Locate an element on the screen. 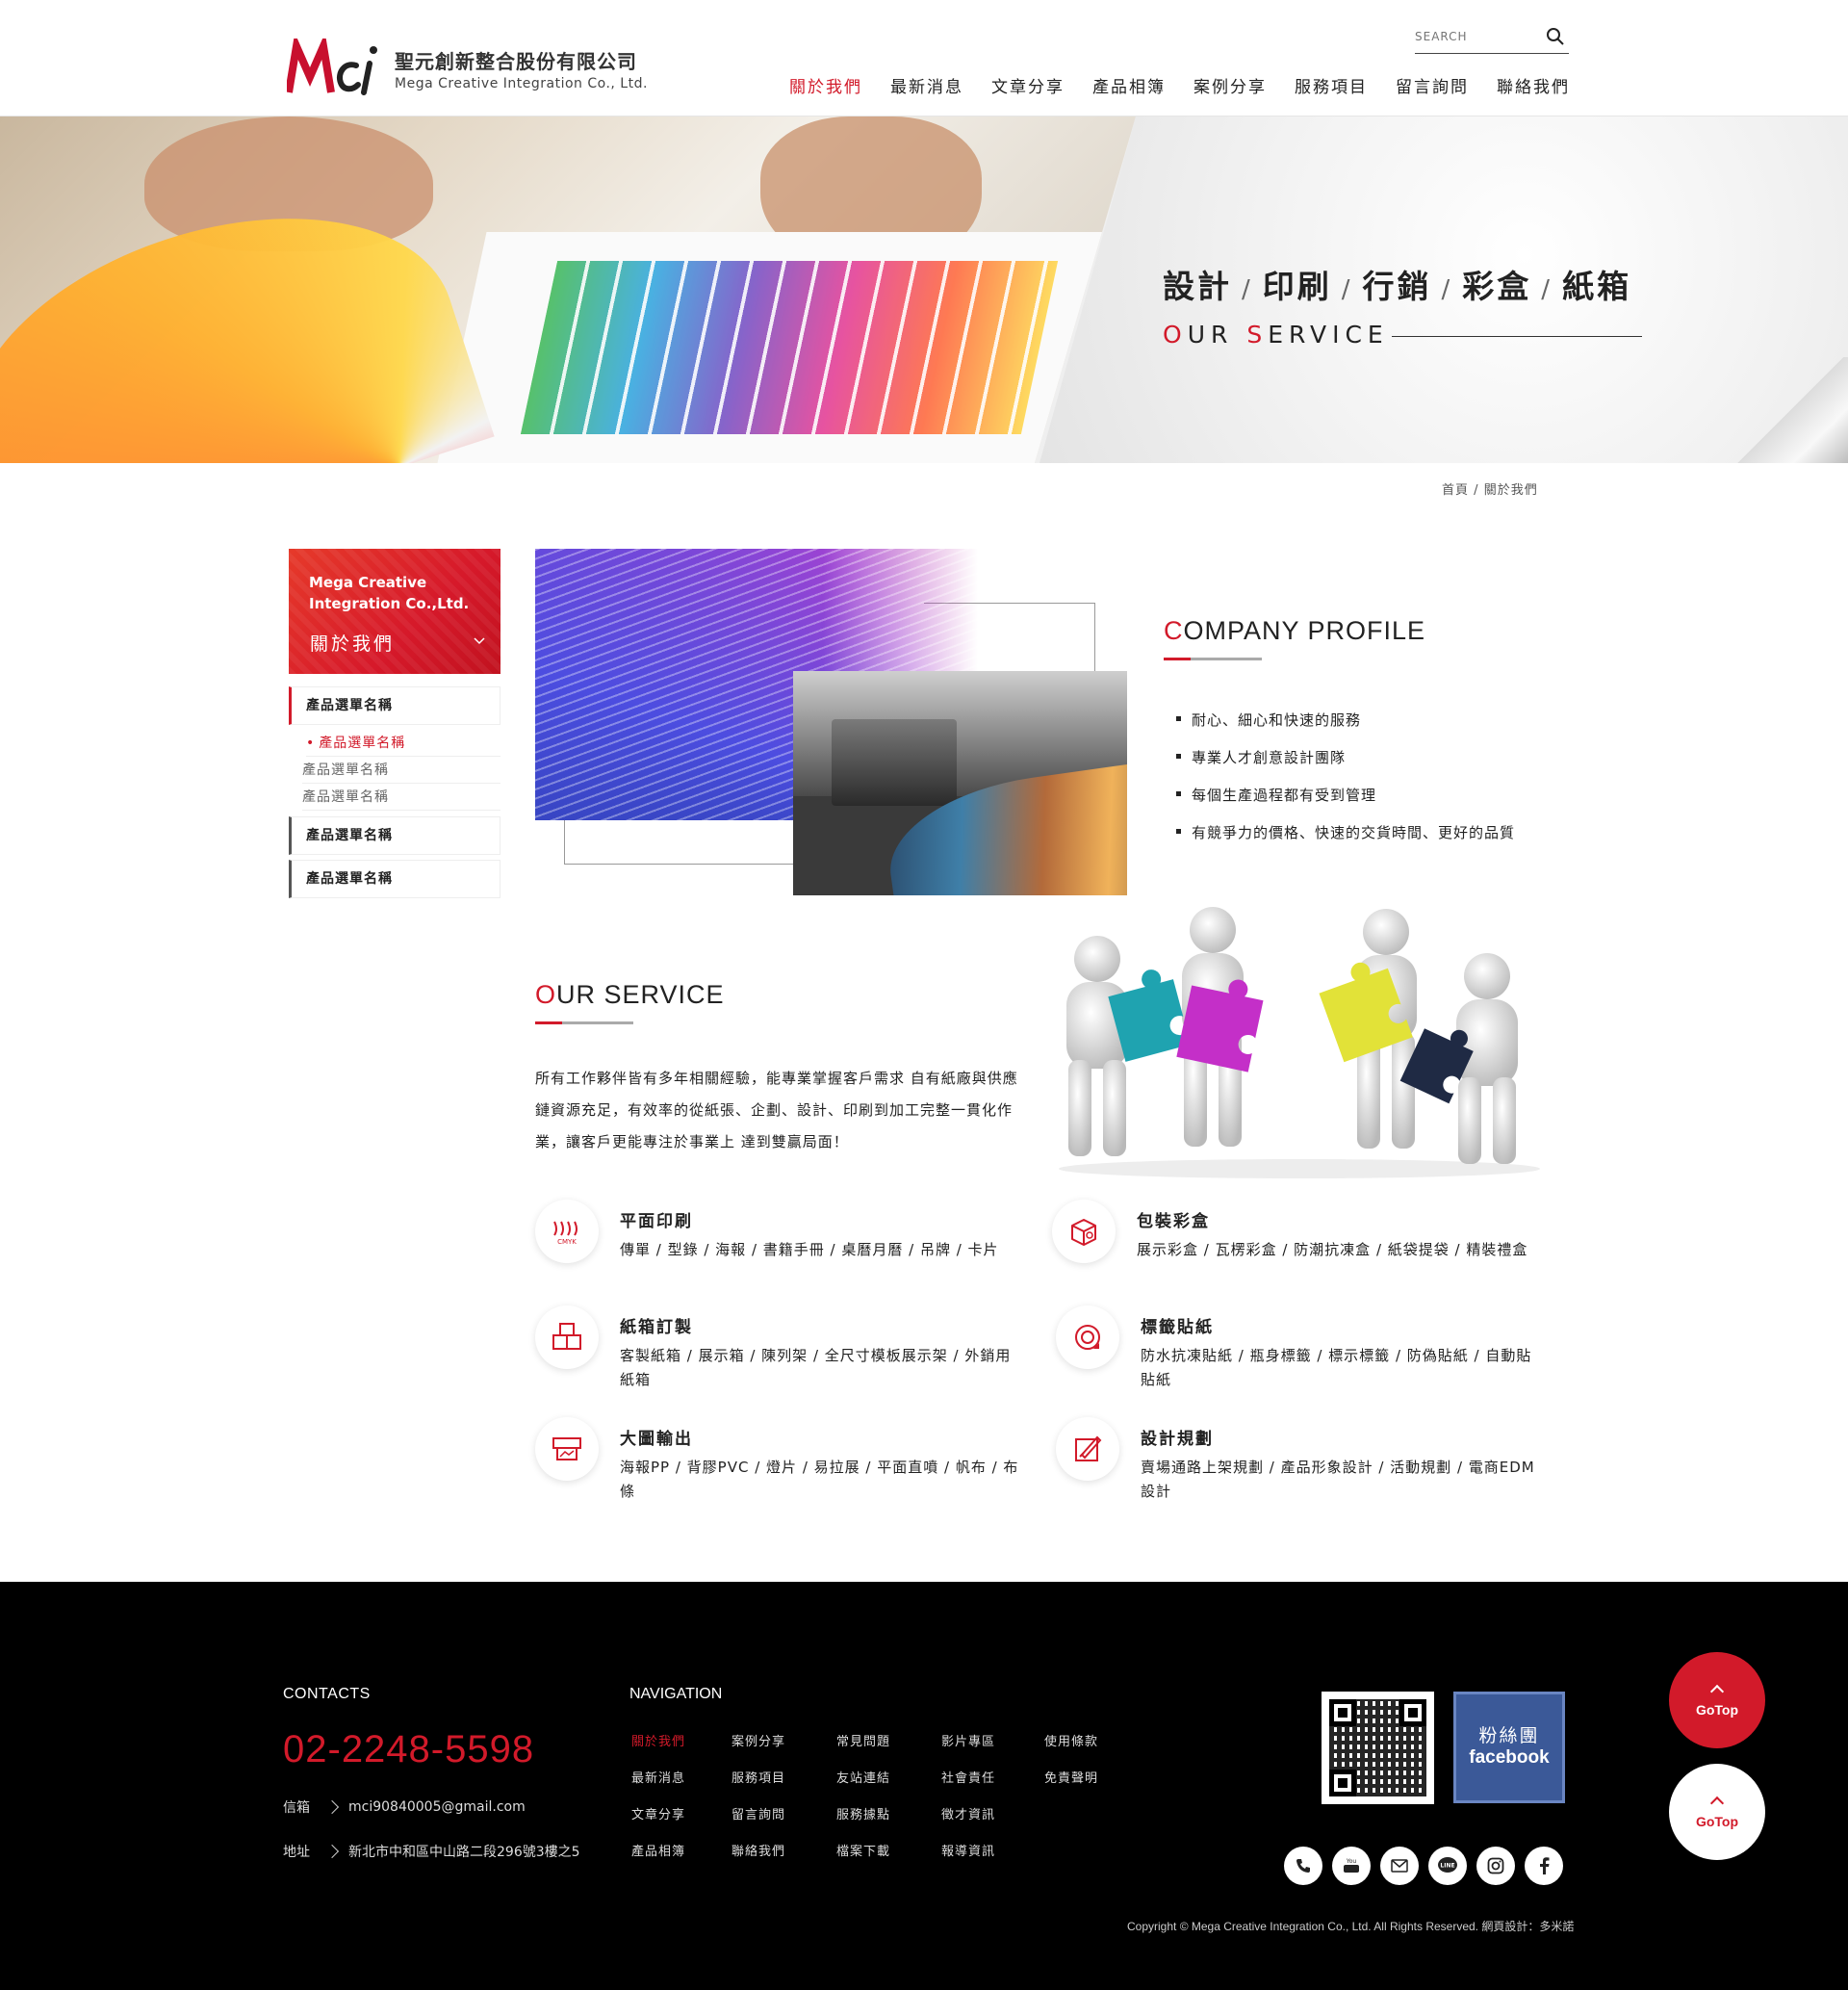  email-label: 信箱 is located at coordinates (296, 1808).